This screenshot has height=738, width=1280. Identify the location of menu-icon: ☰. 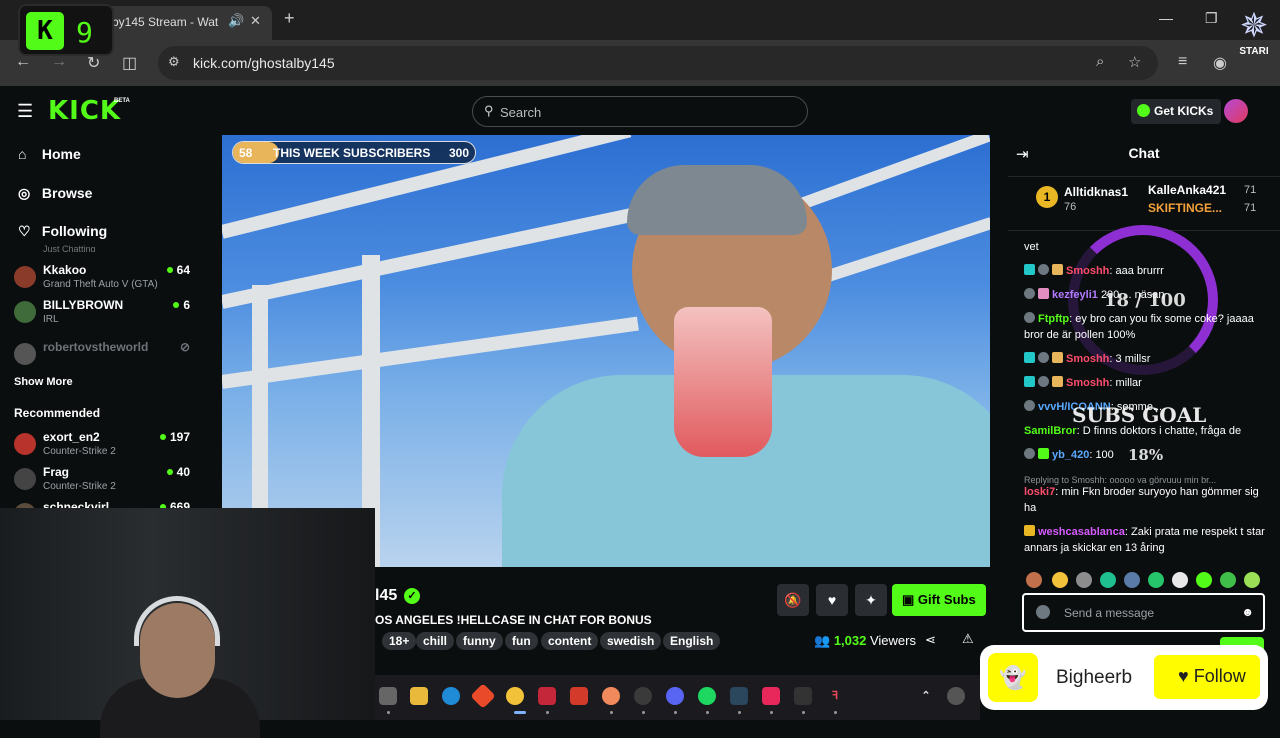
(25, 111).